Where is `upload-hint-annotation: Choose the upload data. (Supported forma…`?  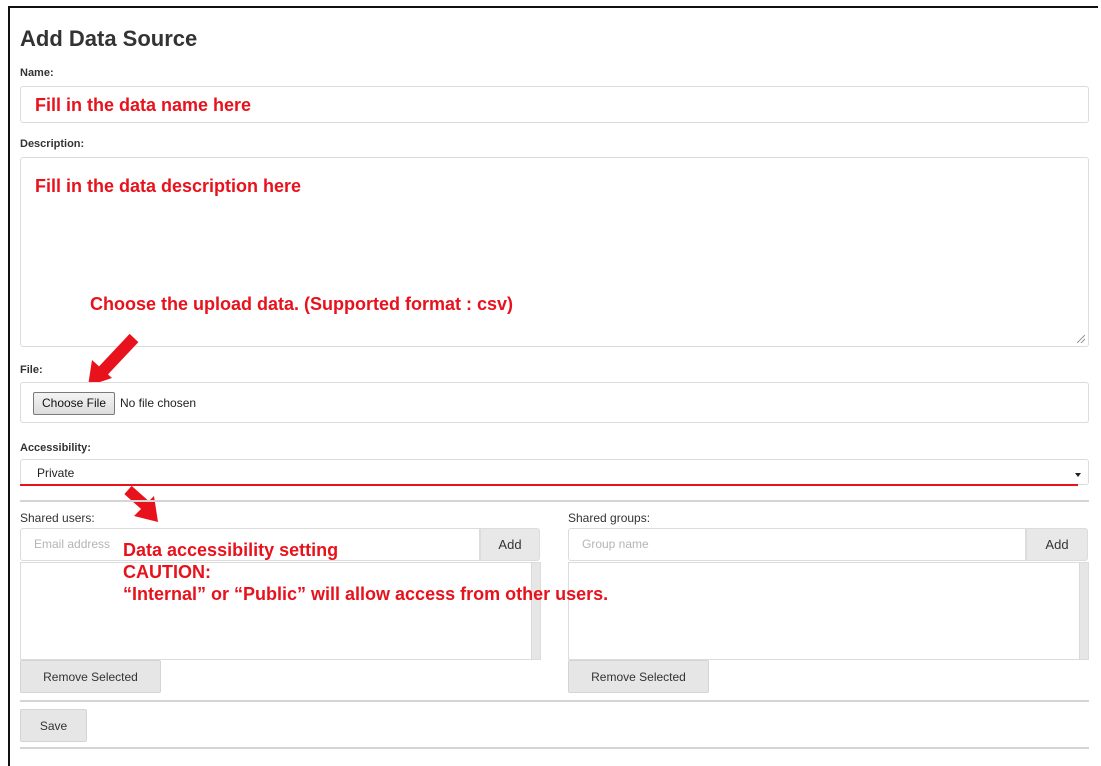 upload-hint-annotation: Choose the upload data. (Supported forma… is located at coordinates (302, 304).